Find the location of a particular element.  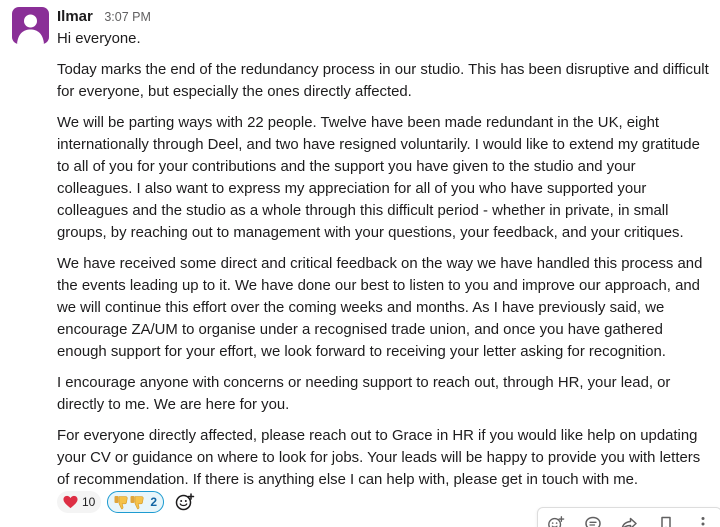

reply-in-thread-icon is located at coordinates (593, 521).